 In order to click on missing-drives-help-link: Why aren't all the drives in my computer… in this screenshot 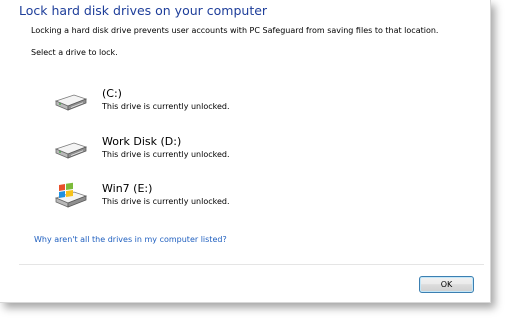, I will do `click(130, 239)`.